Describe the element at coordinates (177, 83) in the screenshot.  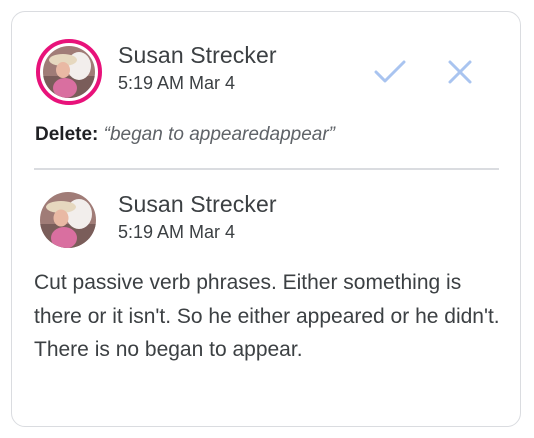
I see `suggestion-timestamp: 5:19 AM Mar 4` at that location.